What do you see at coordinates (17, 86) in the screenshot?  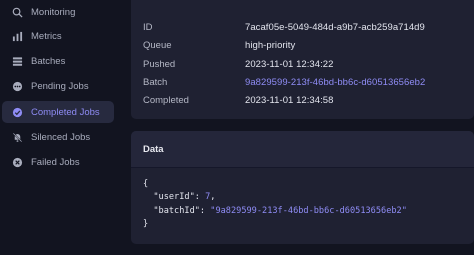 I see `pending-icon` at bounding box center [17, 86].